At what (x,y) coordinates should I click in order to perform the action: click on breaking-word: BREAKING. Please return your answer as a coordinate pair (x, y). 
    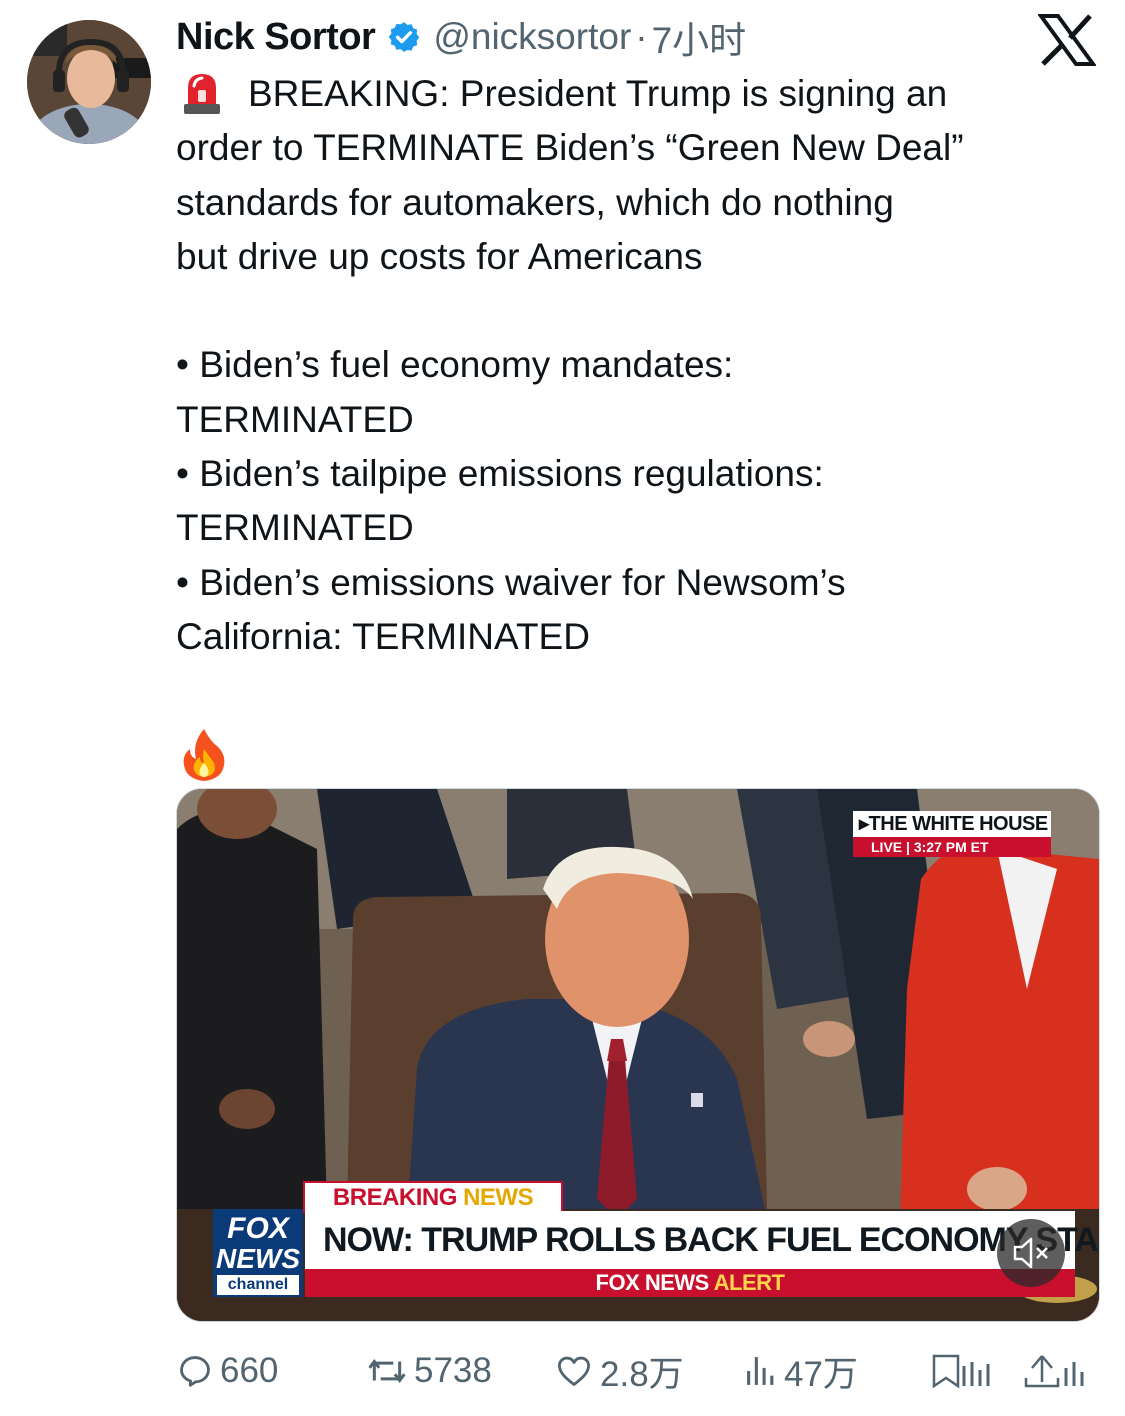
    Looking at the image, I should click on (395, 1197).